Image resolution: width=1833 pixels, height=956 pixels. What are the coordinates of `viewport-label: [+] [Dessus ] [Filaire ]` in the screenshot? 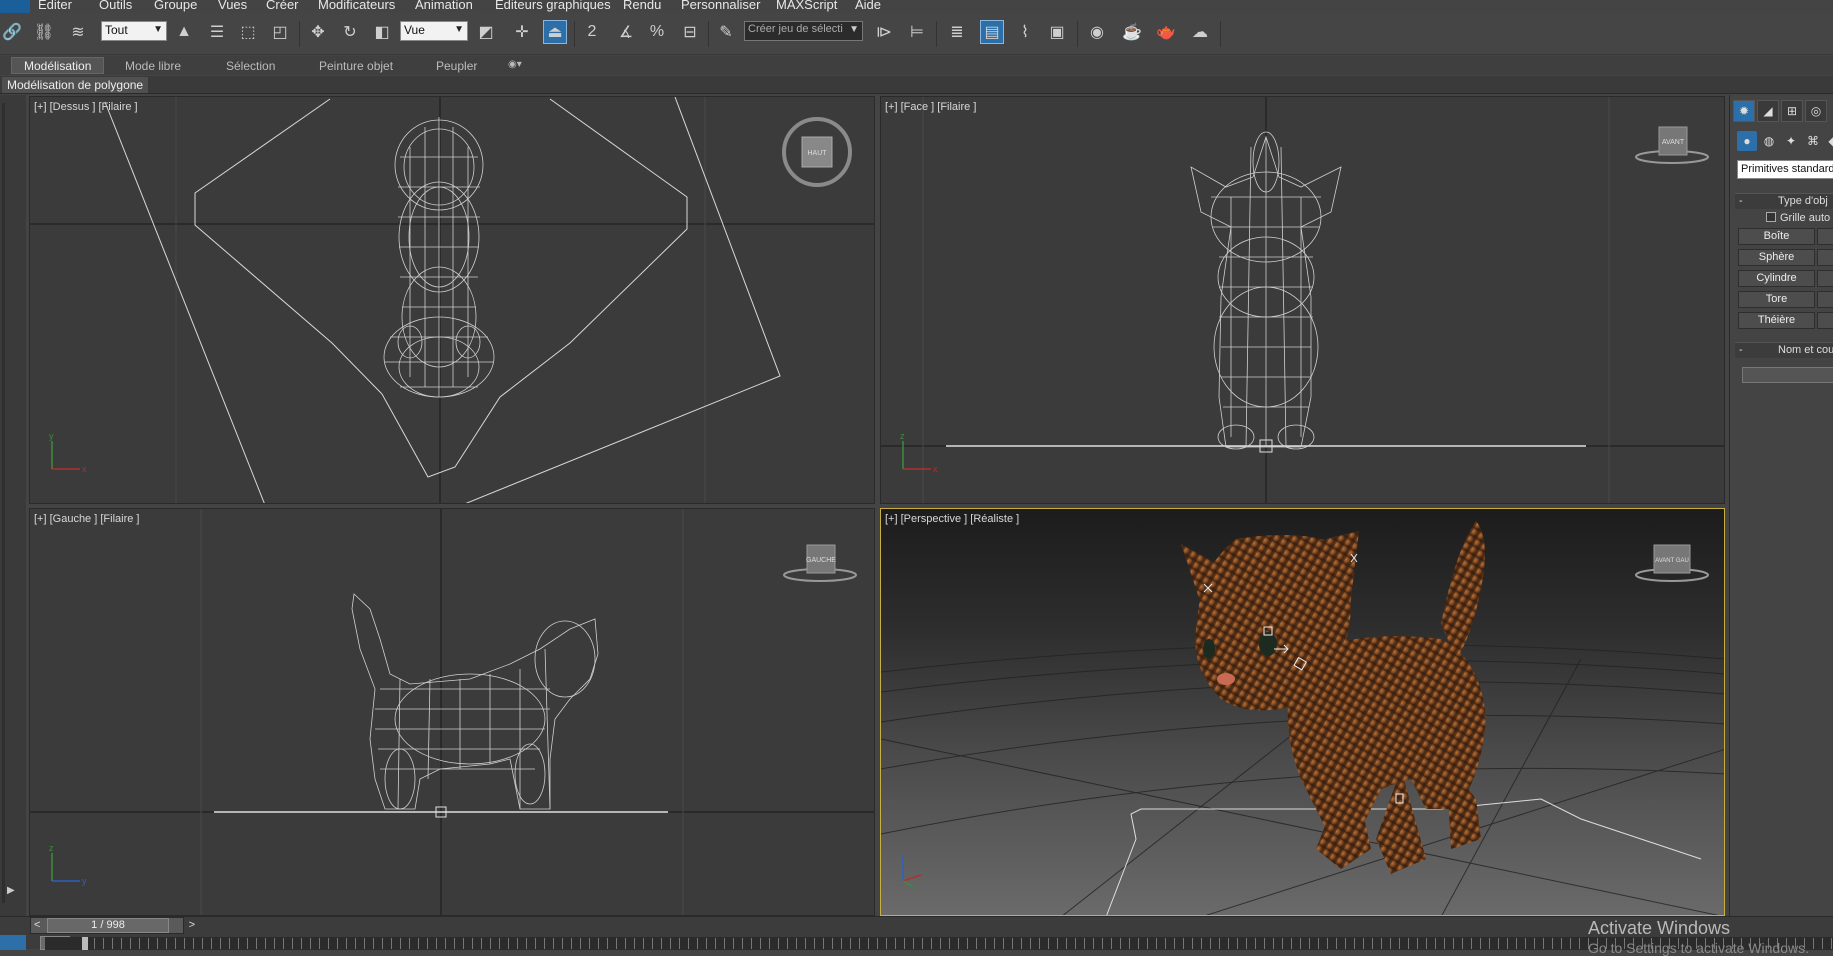 It's located at (86, 107).